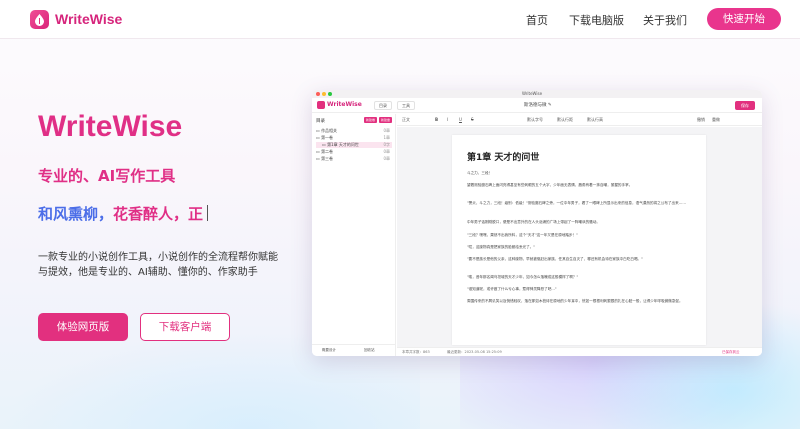 This screenshot has height=429, width=800. What do you see at coordinates (581, 290) in the screenshot?
I see `paragraph: "谁知道呢，或许做了什么亏心事，惹得神灵降怒了吧…"` at bounding box center [581, 290].